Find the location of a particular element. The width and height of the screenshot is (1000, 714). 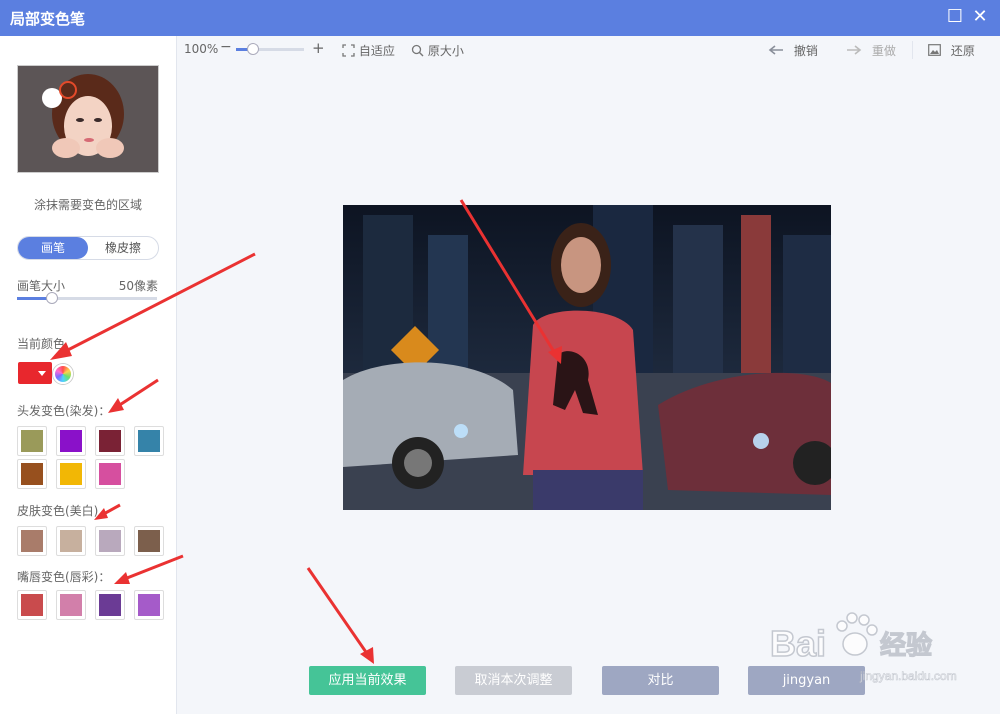

image-icon is located at coordinates (934, 50).